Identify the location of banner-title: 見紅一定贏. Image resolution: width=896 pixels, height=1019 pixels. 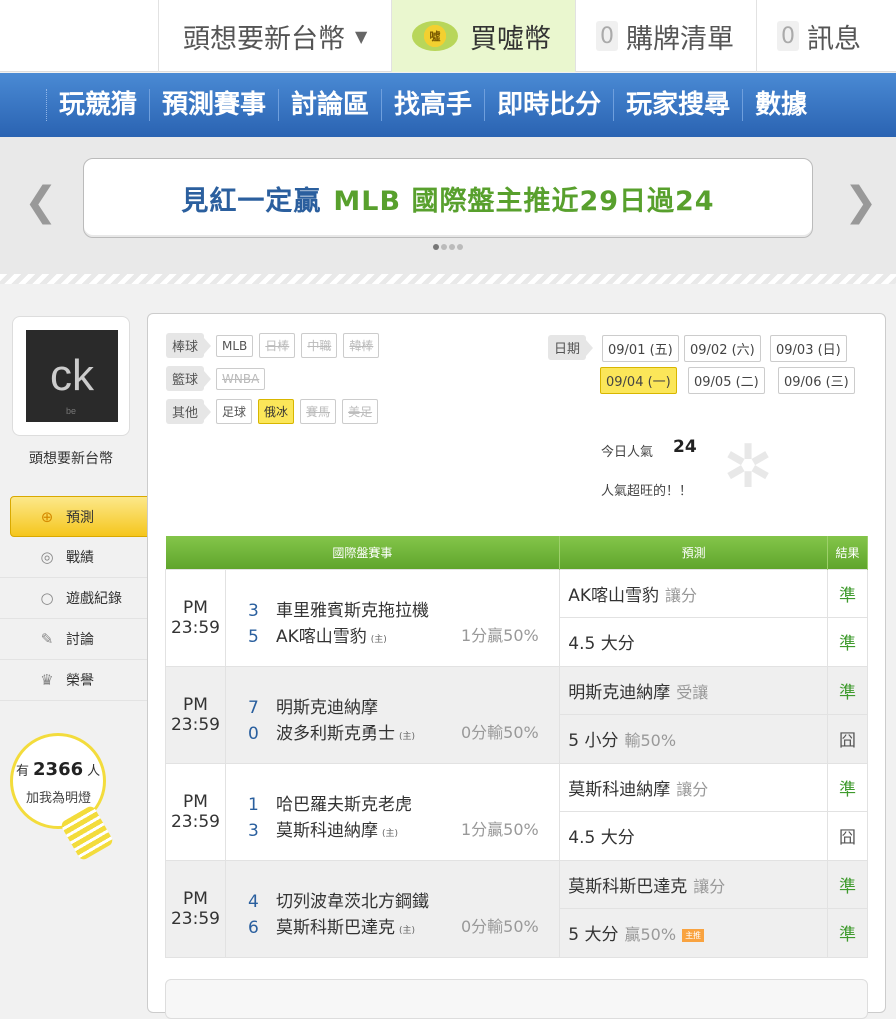
(251, 201).